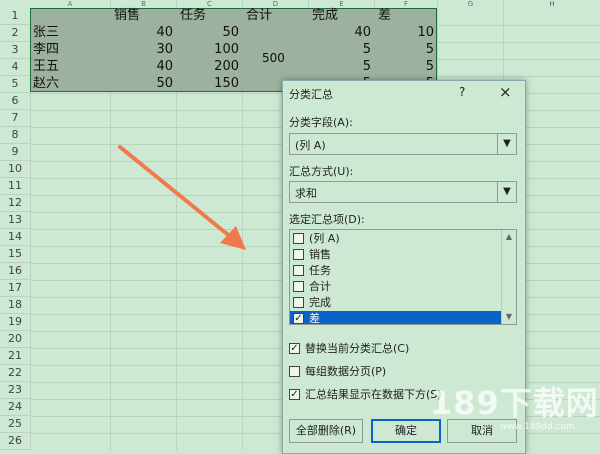 The height and width of the screenshot is (454, 600). Describe the element at coordinates (505, 92) in the screenshot. I see `close-icon: ×` at that location.